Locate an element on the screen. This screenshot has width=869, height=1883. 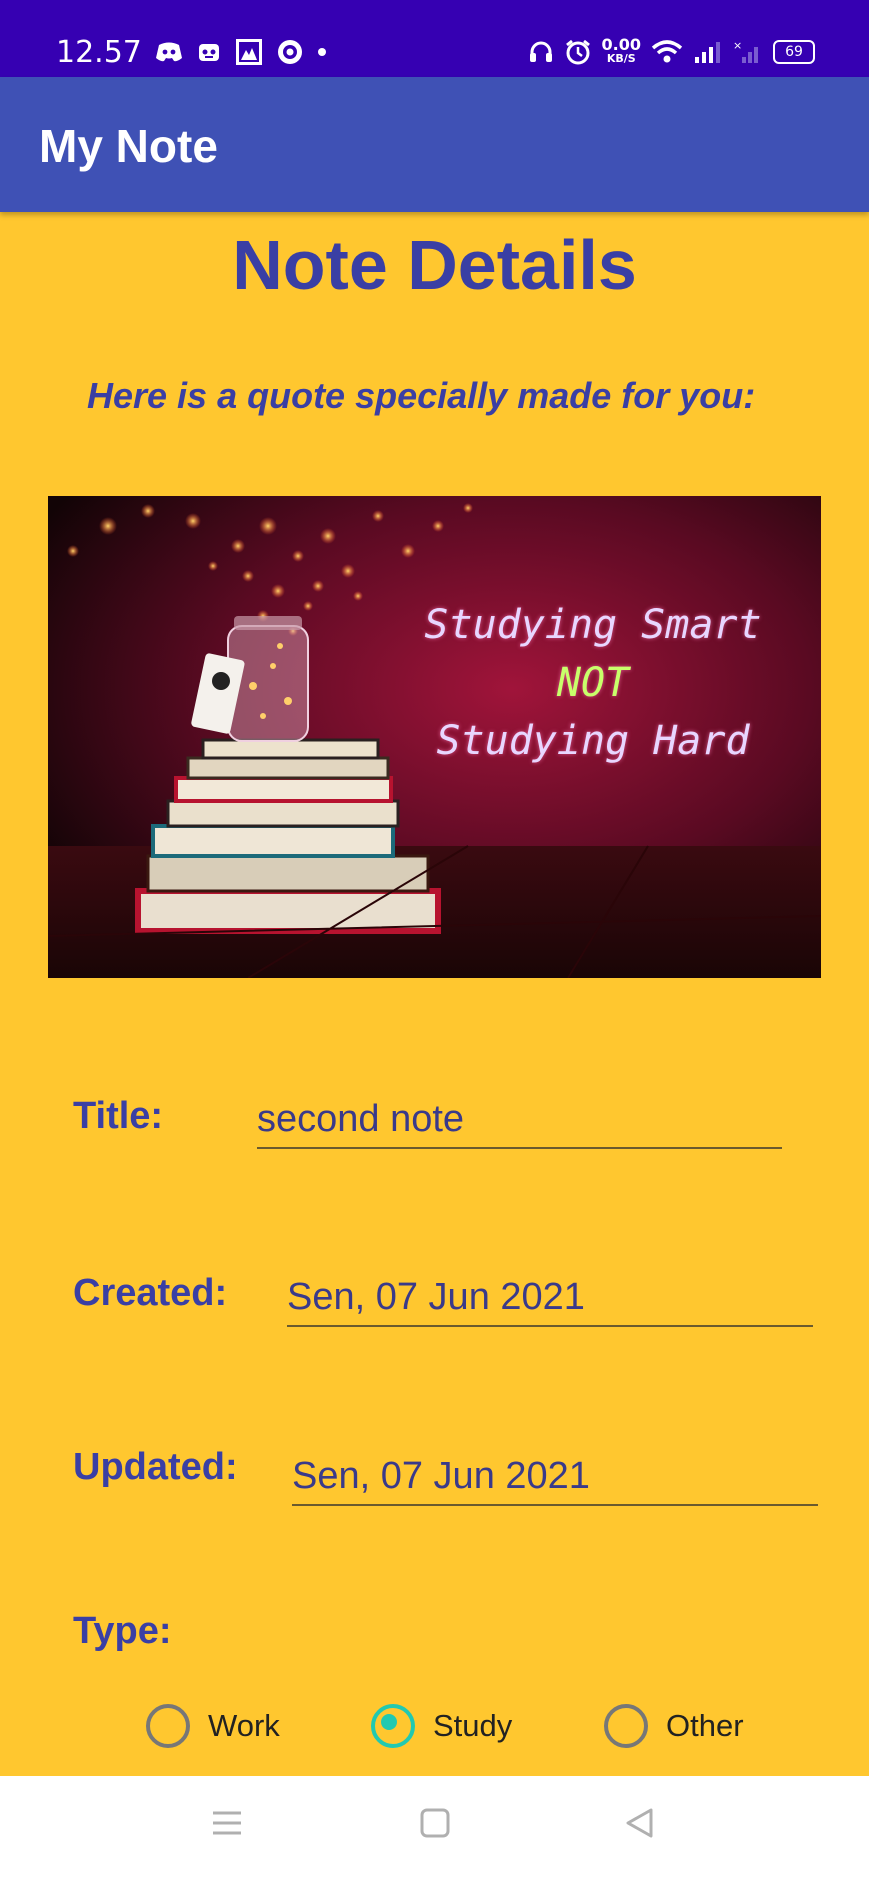
quote-line-3: Studying Hard is located at coordinates (593, 741).